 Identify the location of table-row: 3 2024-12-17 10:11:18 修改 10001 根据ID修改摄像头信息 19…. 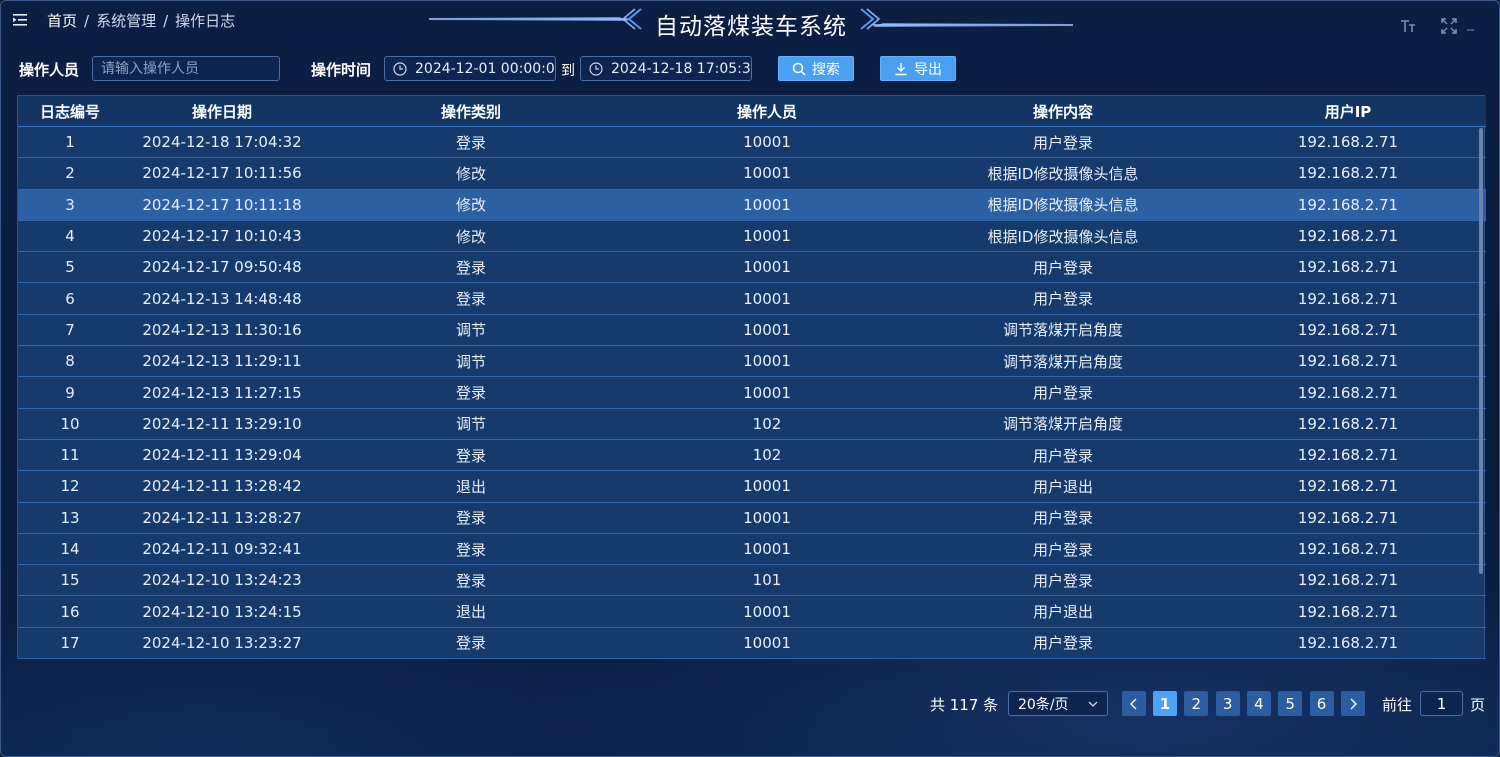
(752, 205).